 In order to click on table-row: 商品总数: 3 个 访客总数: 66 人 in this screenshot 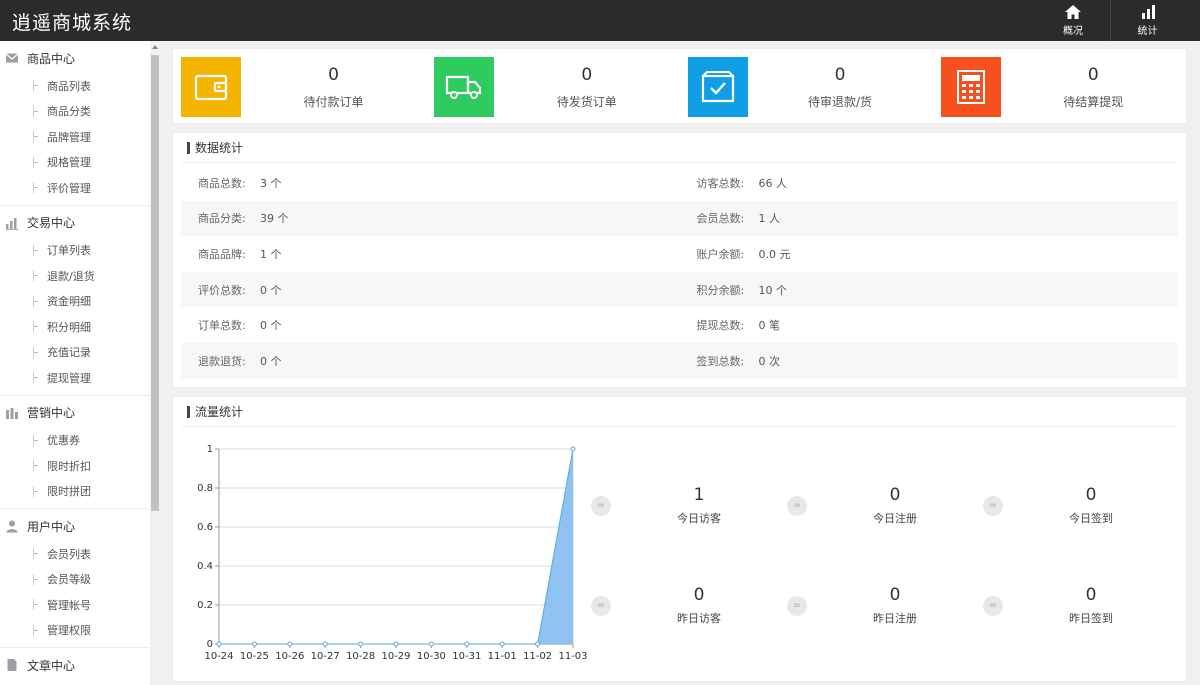, I will do `click(679, 183)`.